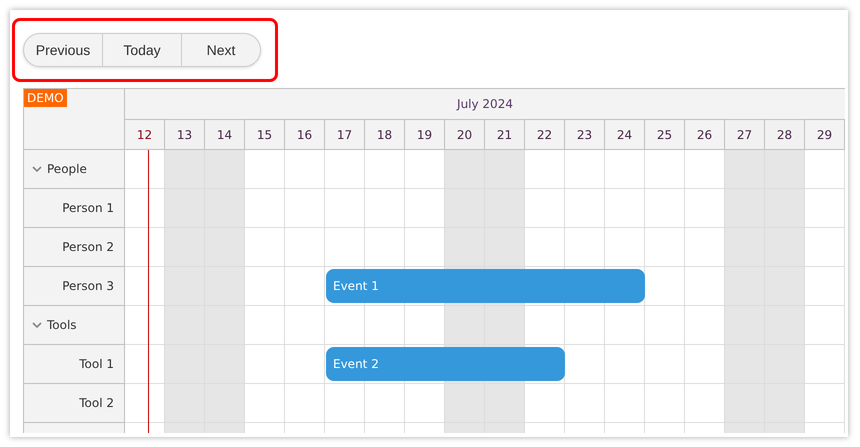 The width and height of the screenshot is (860, 447). What do you see at coordinates (225, 135) in the screenshot?
I see `day-header: 14` at bounding box center [225, 135].